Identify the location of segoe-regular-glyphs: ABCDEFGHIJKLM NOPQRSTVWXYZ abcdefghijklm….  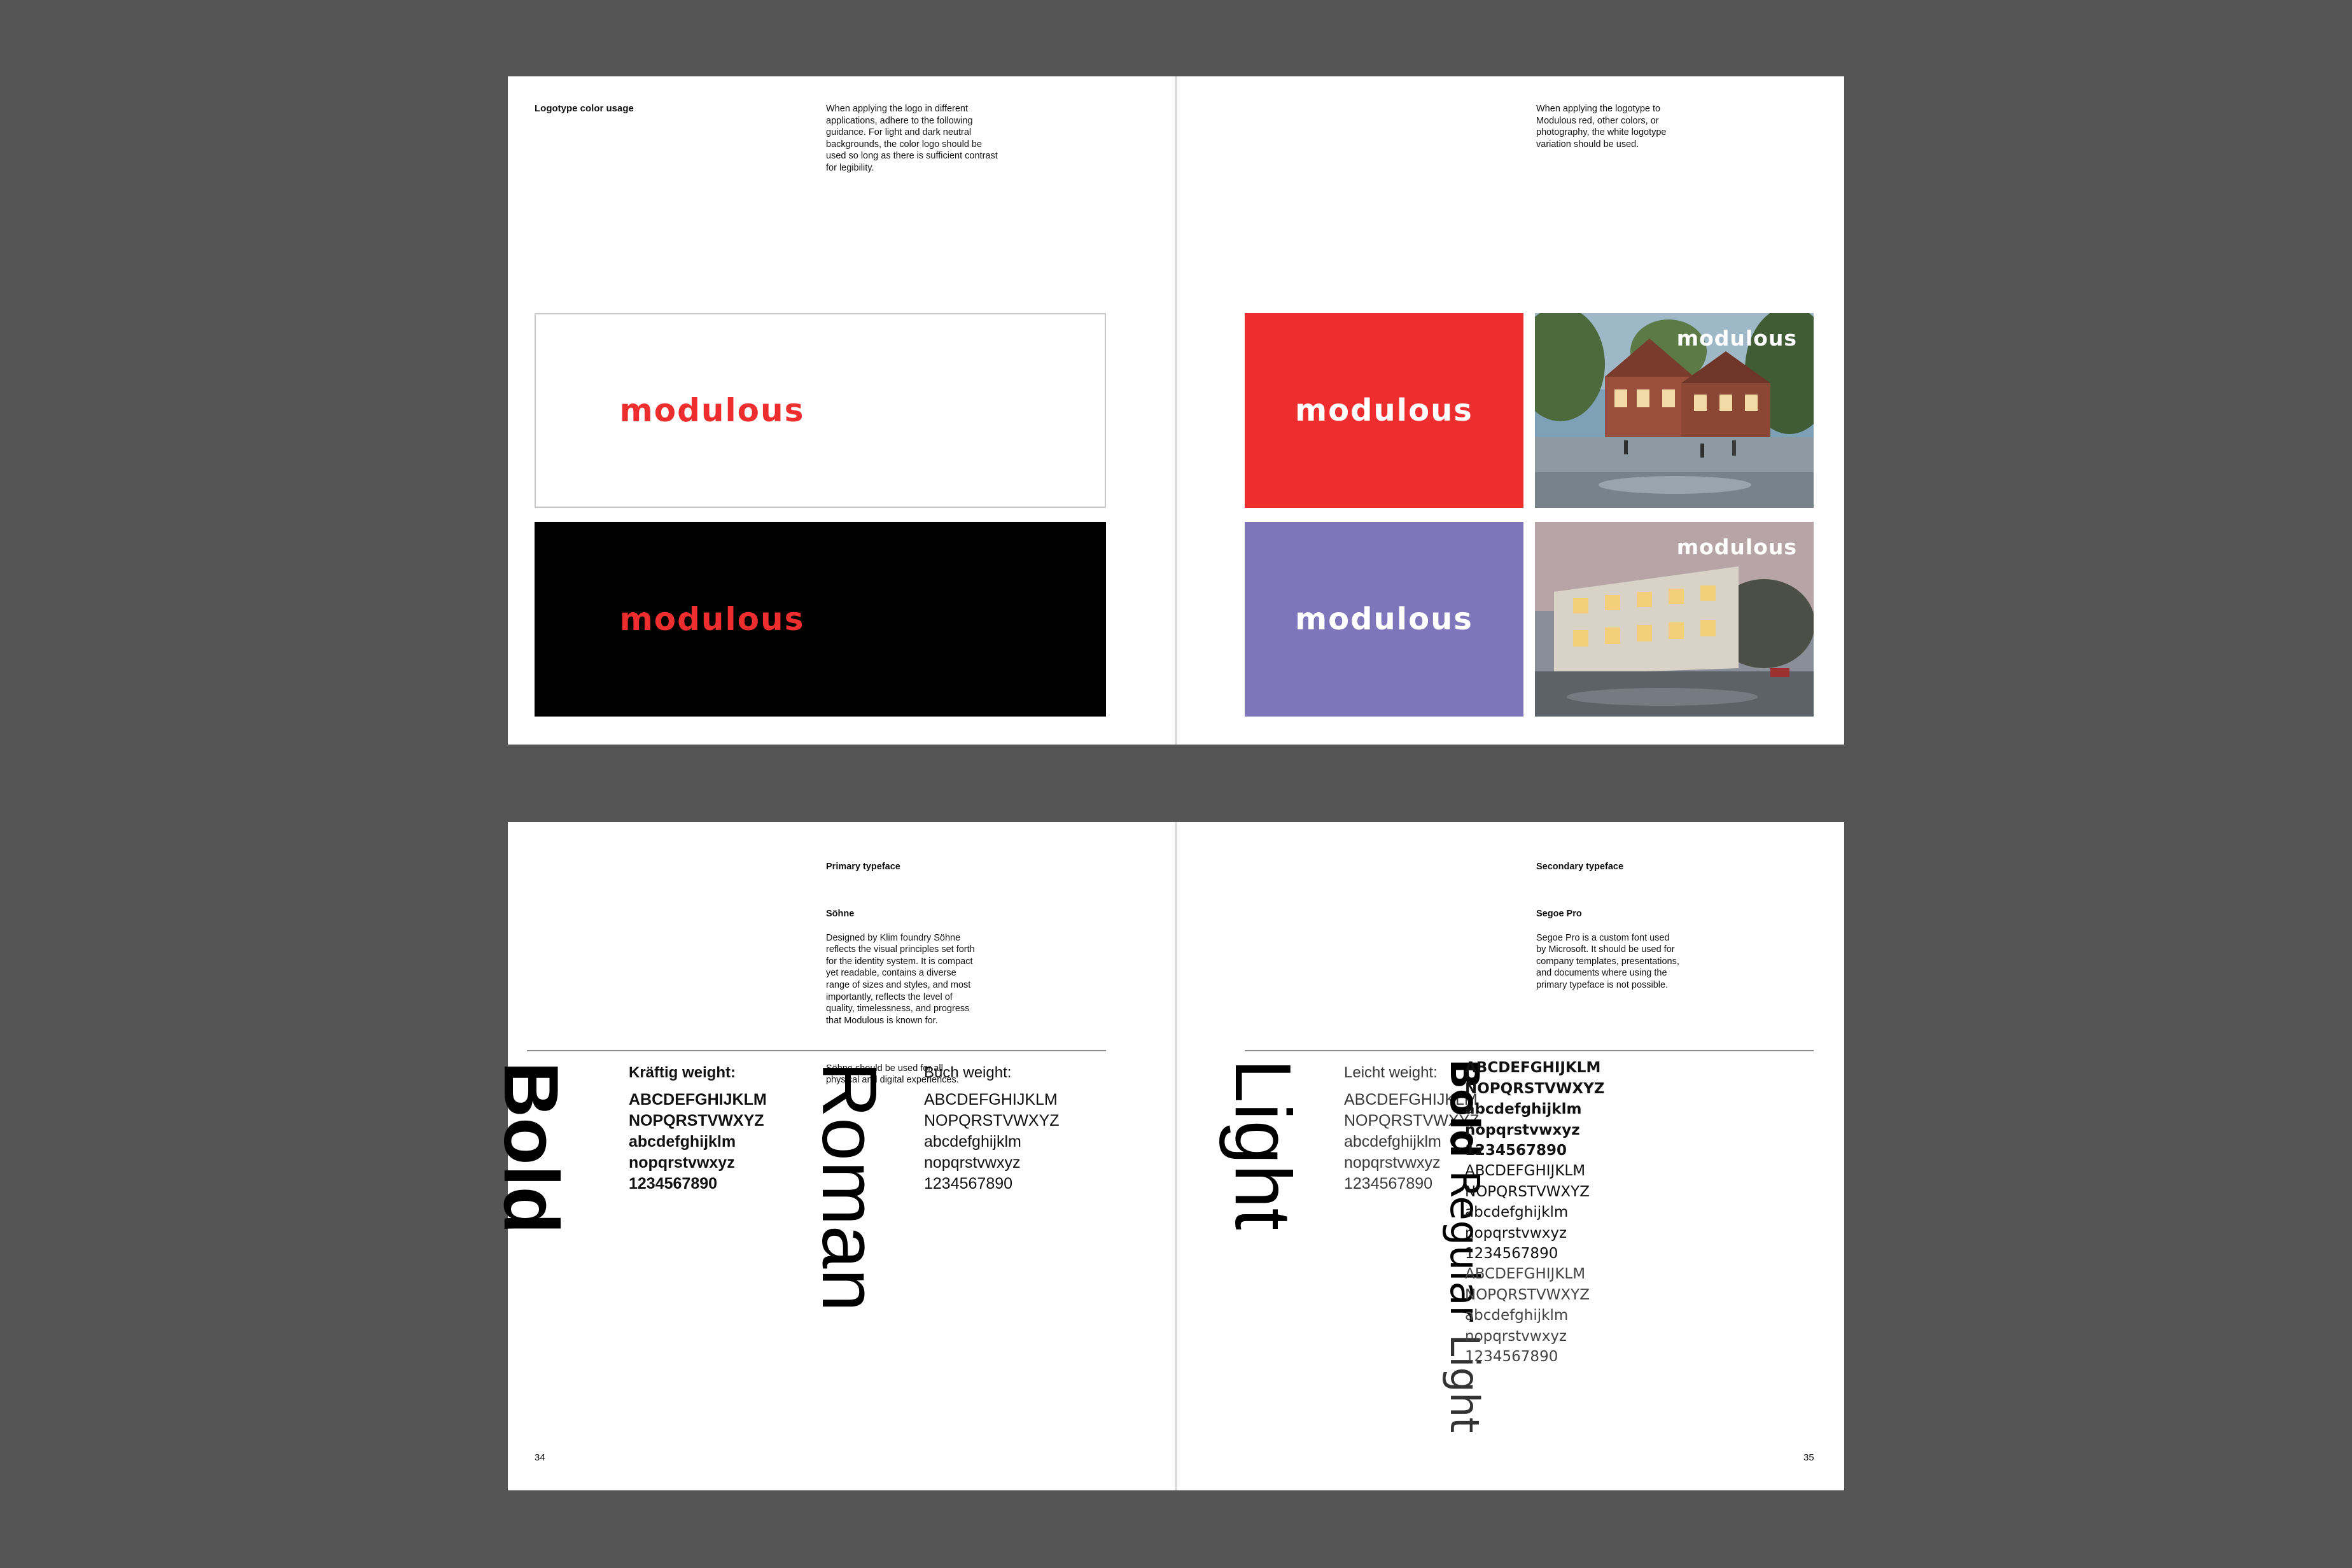
(1527, 1212).